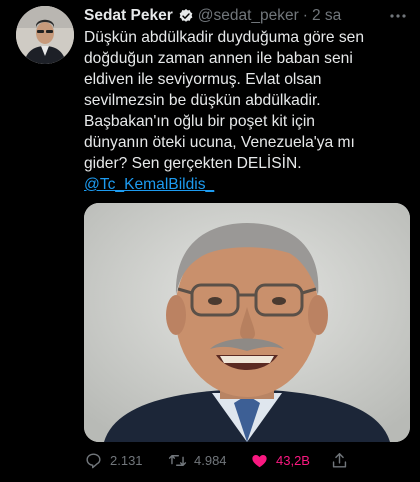 This screenshot has height=482, width=420. What do you see at coordinates (126, 460) in the screenshot?
I see `reply-count: 2.131` at bounding box center [126, 460].